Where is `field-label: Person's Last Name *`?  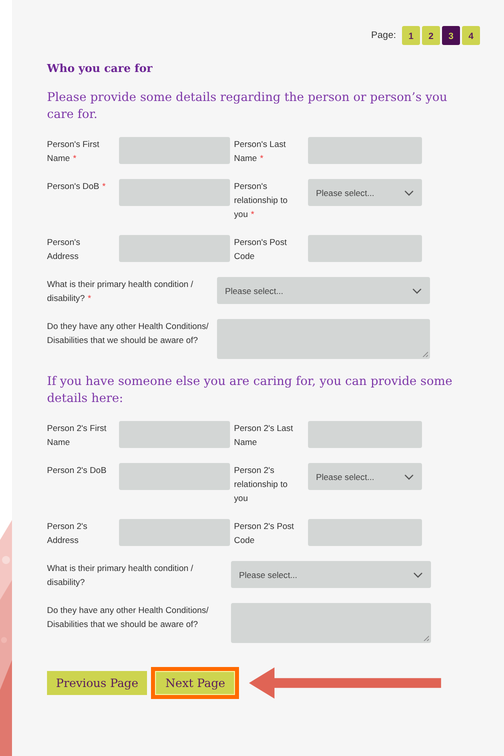 field-label: Person's Last Name * is located at coordinates (260, 151).